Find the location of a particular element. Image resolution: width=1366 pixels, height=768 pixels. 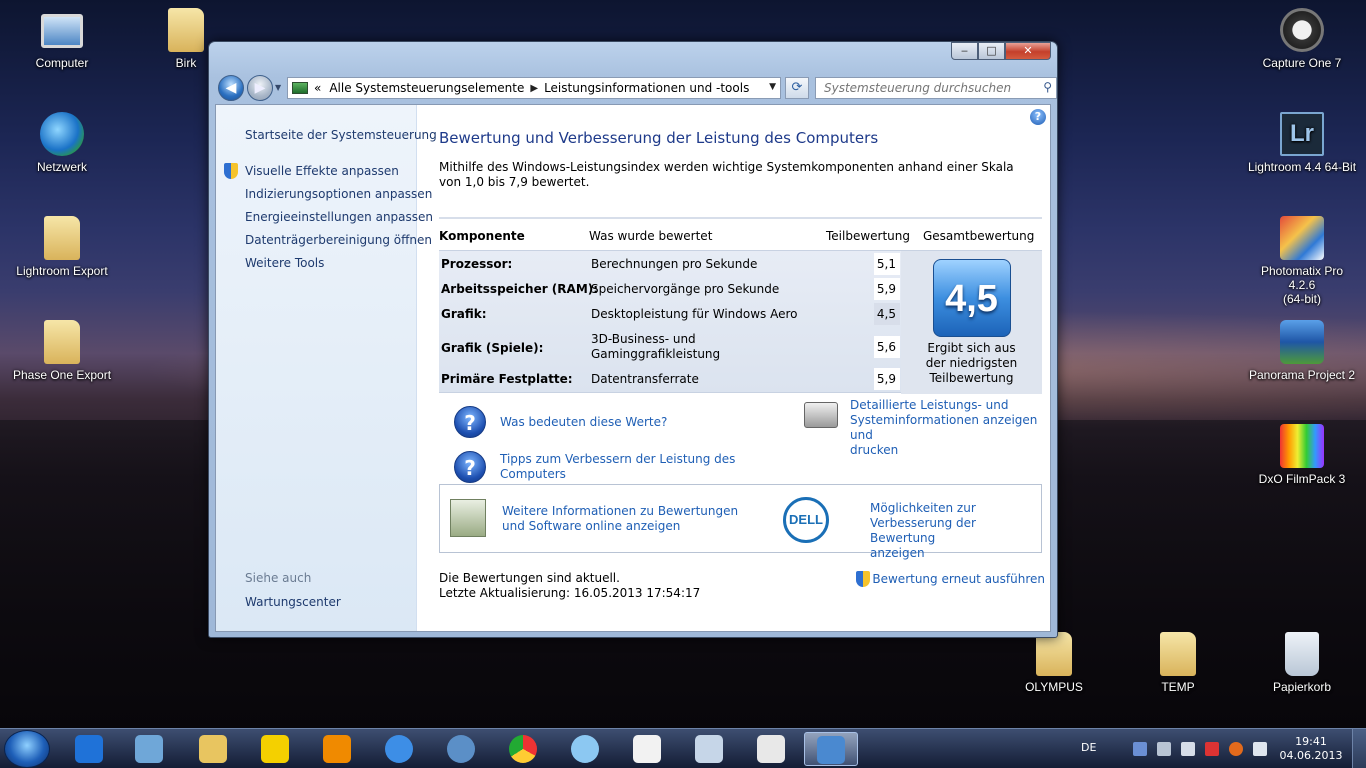

sidebar-link-visual-effects: Visuelle Effekte anpassen is located at coordinates (311, 171).